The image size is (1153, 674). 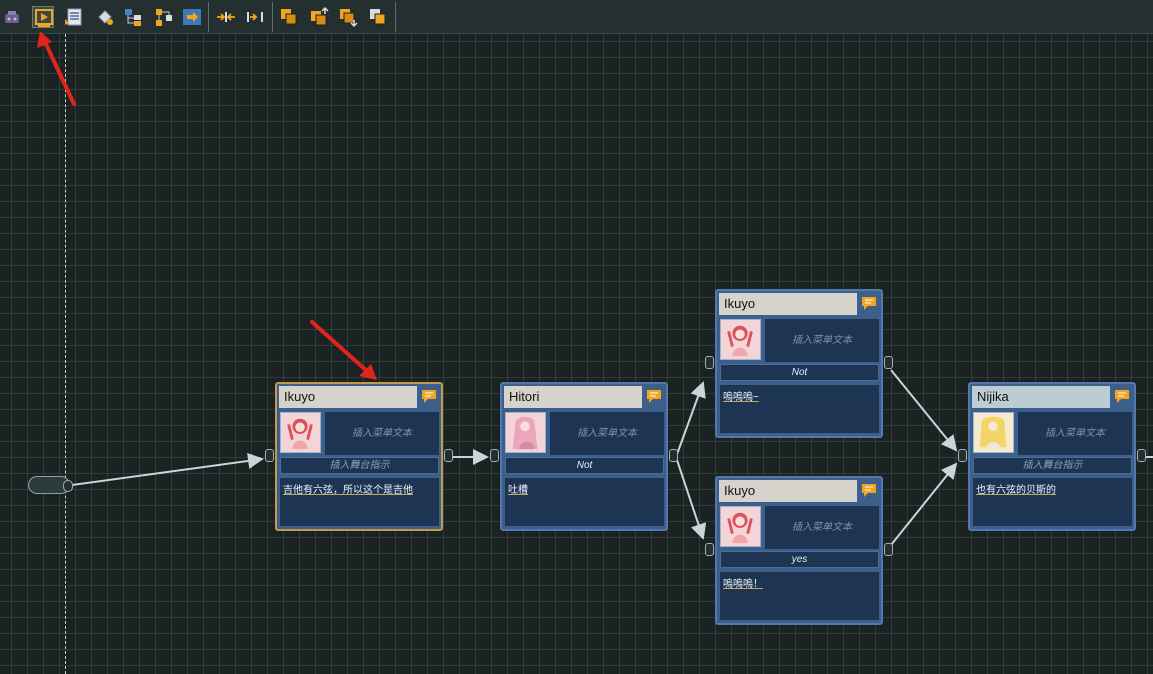 What do you see at coordinates (799, 409) in the screenshot?
I see `dialogue-text: 嗚嗚嗚~` at bounding box center [799, 409].